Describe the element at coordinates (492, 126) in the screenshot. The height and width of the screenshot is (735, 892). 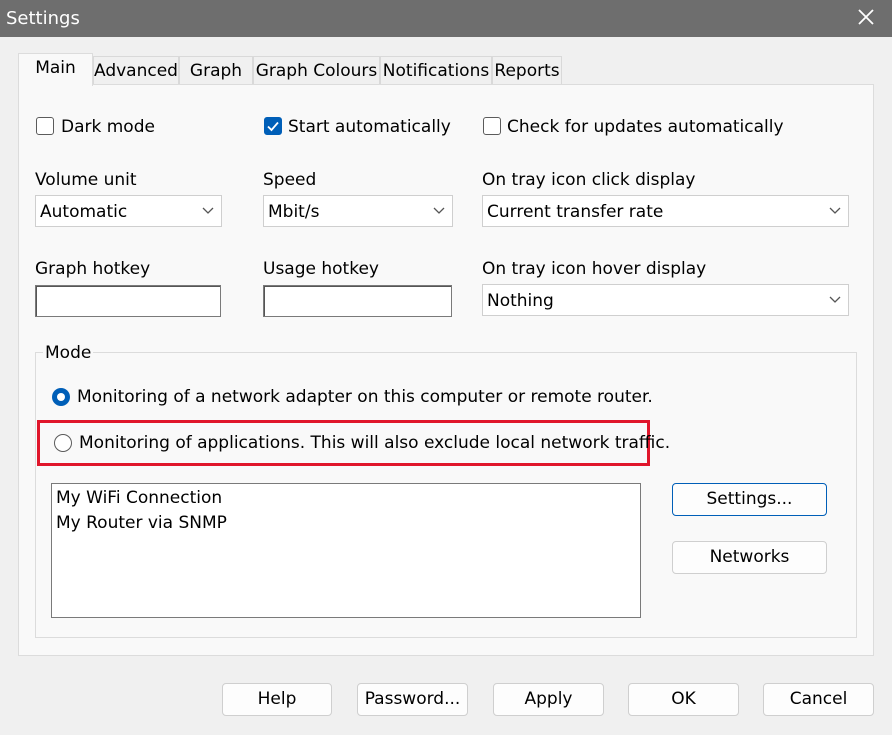
I see `check-updates-checkbox` at that location.